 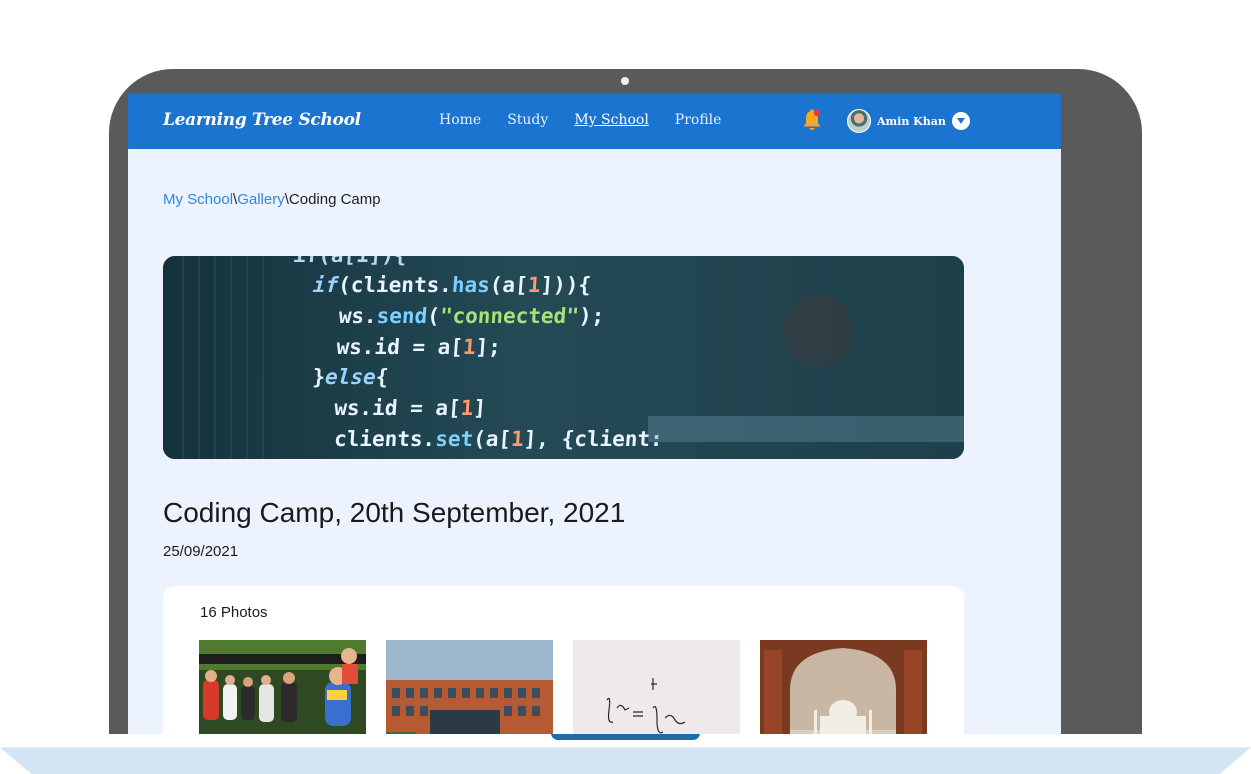 What do you see at coordinates (201, 551) in the screenshot?
I see `event-date: 25/09/2021` at bounding box center [201, 551].